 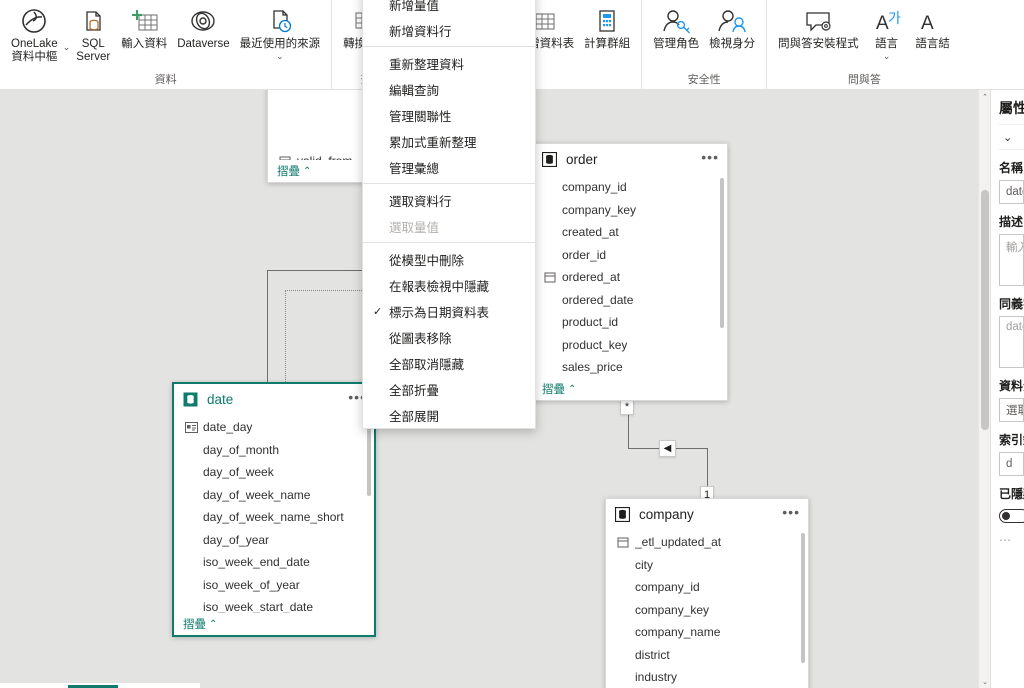 What do you see at coordinates (1011, 464) in the screenshot?
I see `property-select-key-column: d` at bounding box center [1011, 464].